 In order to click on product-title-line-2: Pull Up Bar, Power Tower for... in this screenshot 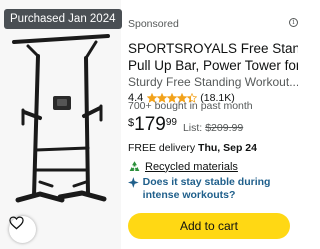, I will do `click(213, 65)`.